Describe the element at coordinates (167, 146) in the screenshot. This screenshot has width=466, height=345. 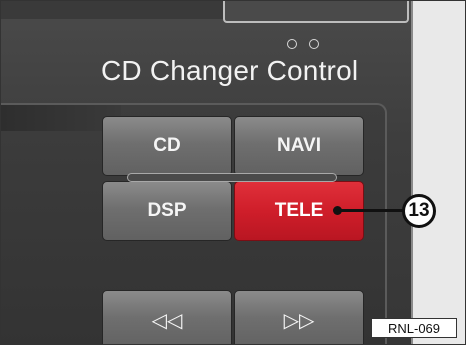
I see `cd-button: CD` at that location.